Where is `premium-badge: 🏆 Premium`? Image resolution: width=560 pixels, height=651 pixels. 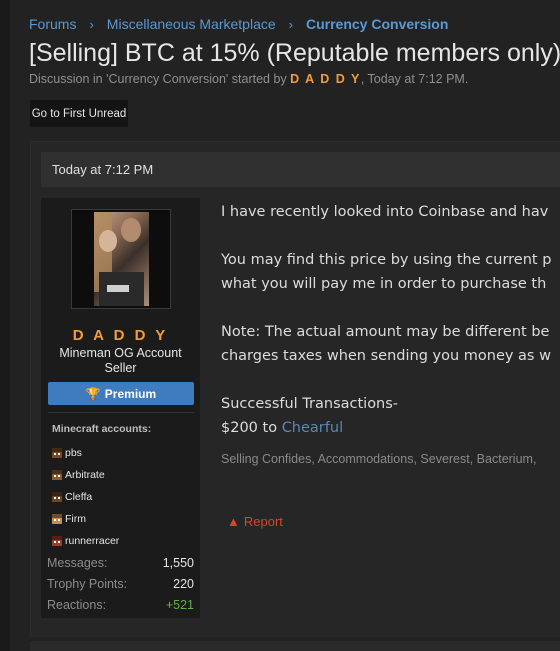 premium-badge: 🏆 Premium is located at coordinates (121, 393).